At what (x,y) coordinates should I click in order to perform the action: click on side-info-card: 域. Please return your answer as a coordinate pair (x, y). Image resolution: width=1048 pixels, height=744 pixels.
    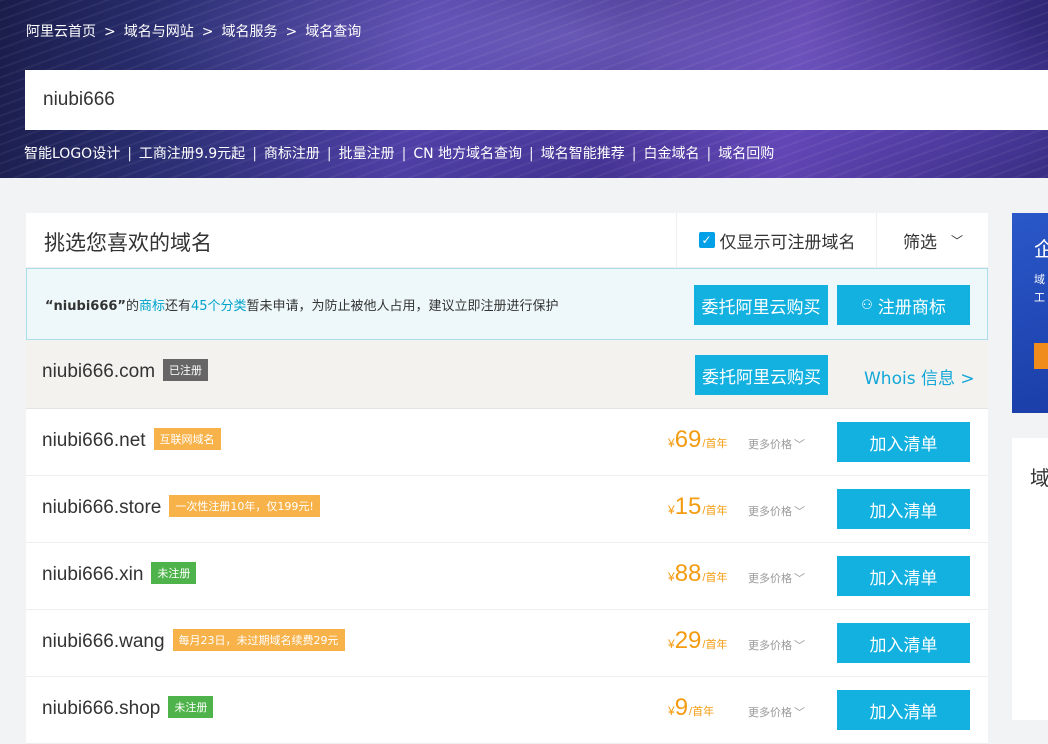
    Looking at the image, I should click on (1030, 579).